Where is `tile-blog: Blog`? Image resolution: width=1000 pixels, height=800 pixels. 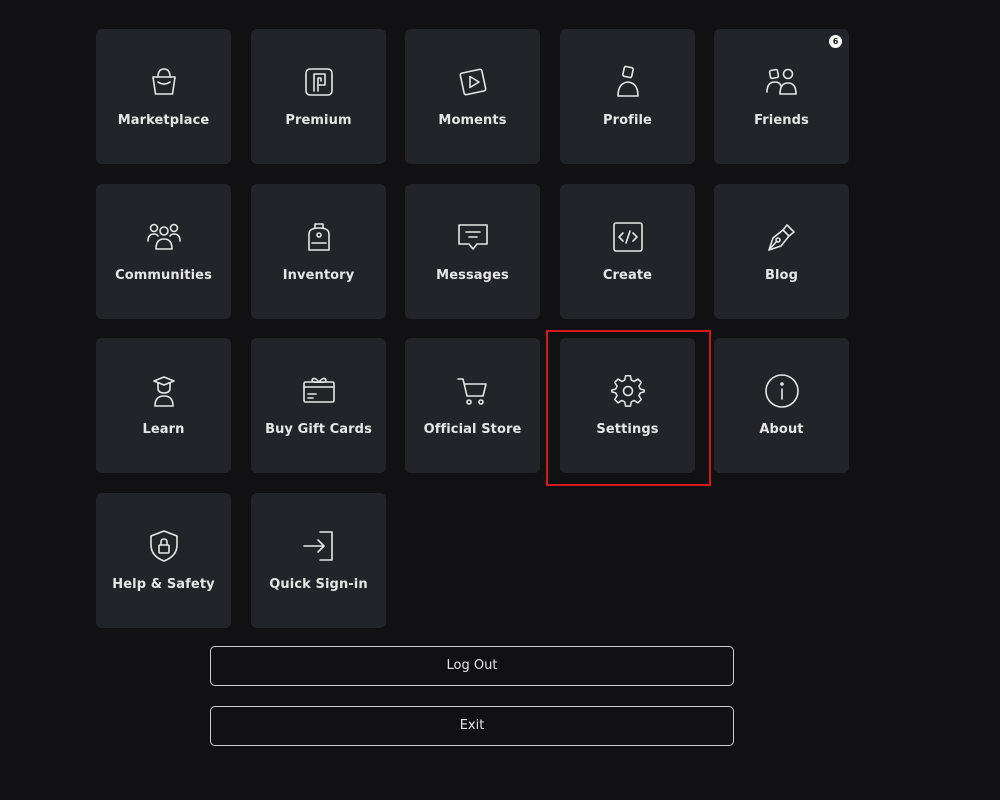 tile-blog: Blog is located at coordinates (781, 251).